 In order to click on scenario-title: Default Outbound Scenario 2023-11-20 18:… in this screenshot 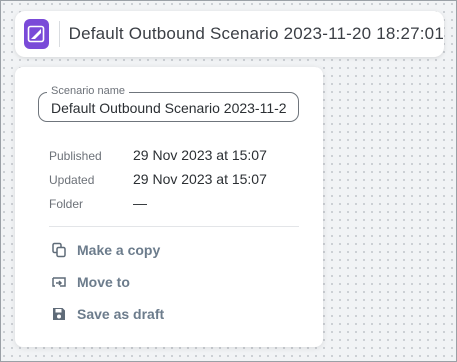, I will do `click(256, 34)`.